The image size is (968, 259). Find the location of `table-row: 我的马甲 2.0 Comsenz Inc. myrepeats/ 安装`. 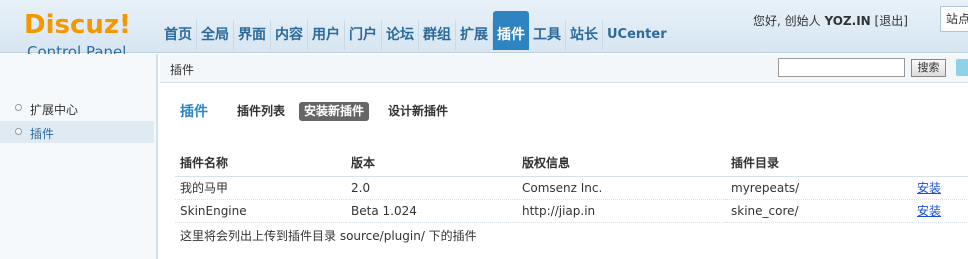

table-row: 我的马甲 2.0 Comsenz Inc. myrepeats/ 安装 is located at coordinates (571, 188).